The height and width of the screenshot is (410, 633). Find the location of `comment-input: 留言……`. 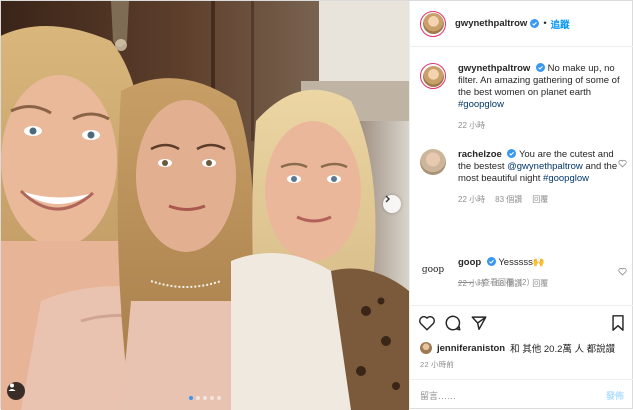

comment-input: 留言…… is located at coordinates (513, 395).